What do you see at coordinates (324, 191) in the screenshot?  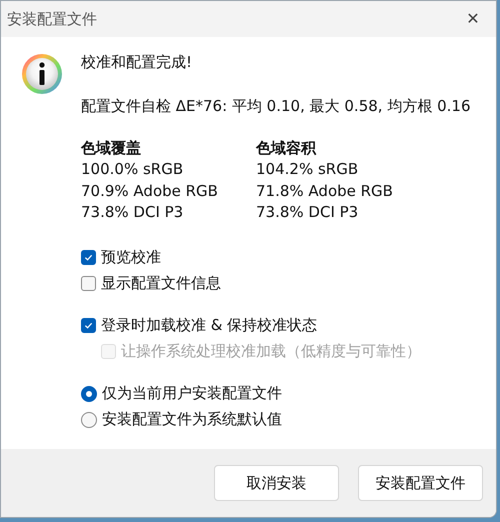 I see `gamut-value: 71.8% Adobe RGB` at bounding box center [324, 191].